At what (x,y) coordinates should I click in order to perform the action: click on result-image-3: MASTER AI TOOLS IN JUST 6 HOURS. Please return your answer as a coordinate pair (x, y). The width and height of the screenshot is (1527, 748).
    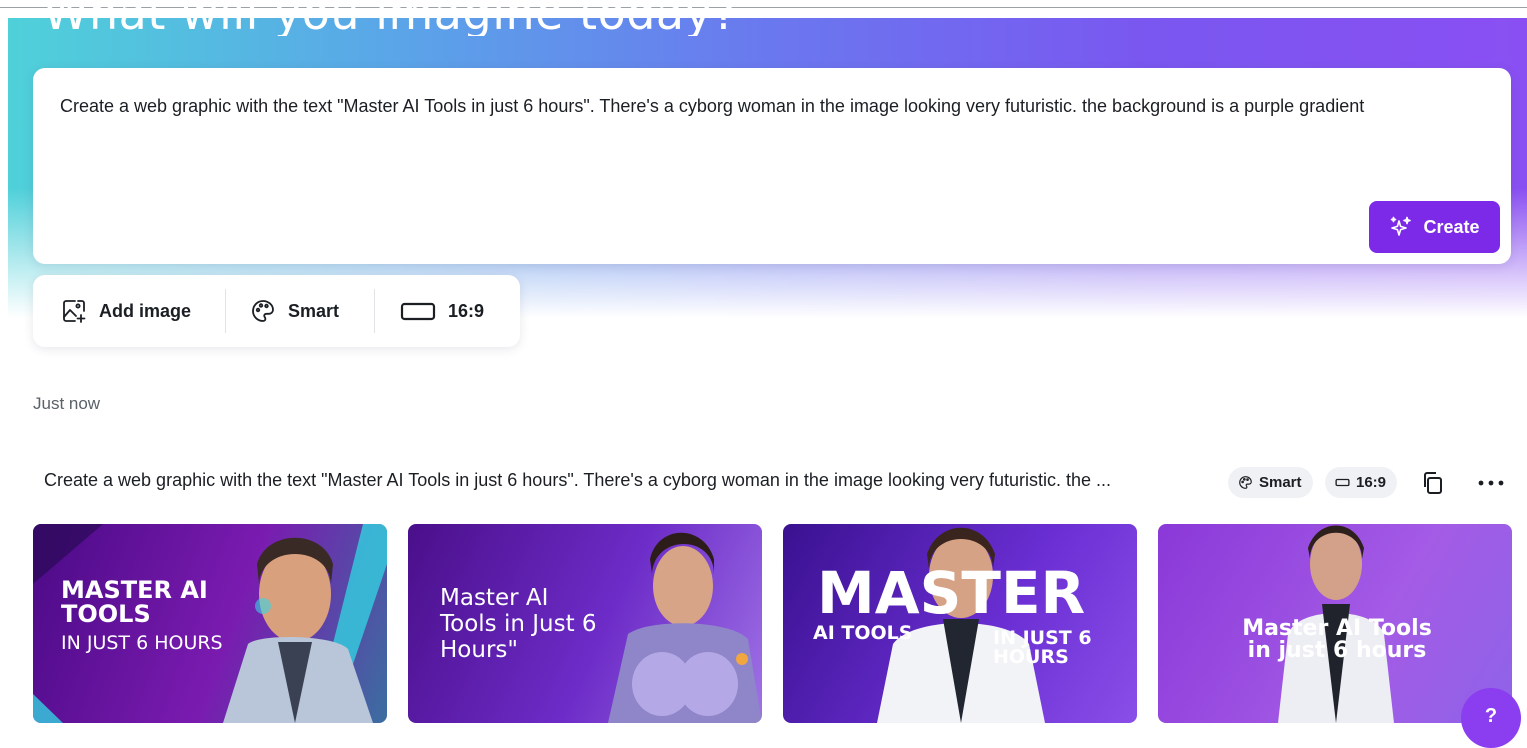
    Looking at the image, I should click on (960, 623).